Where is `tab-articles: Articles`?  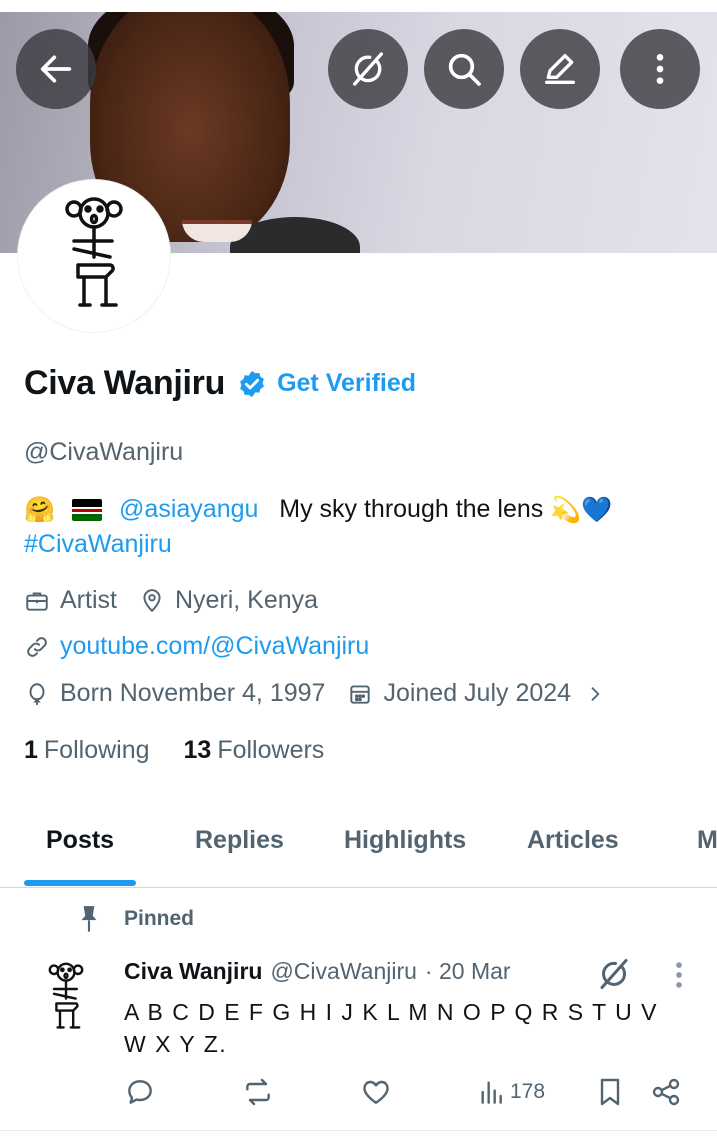
tab-articles: Articles is located at coordinates (573, 840).